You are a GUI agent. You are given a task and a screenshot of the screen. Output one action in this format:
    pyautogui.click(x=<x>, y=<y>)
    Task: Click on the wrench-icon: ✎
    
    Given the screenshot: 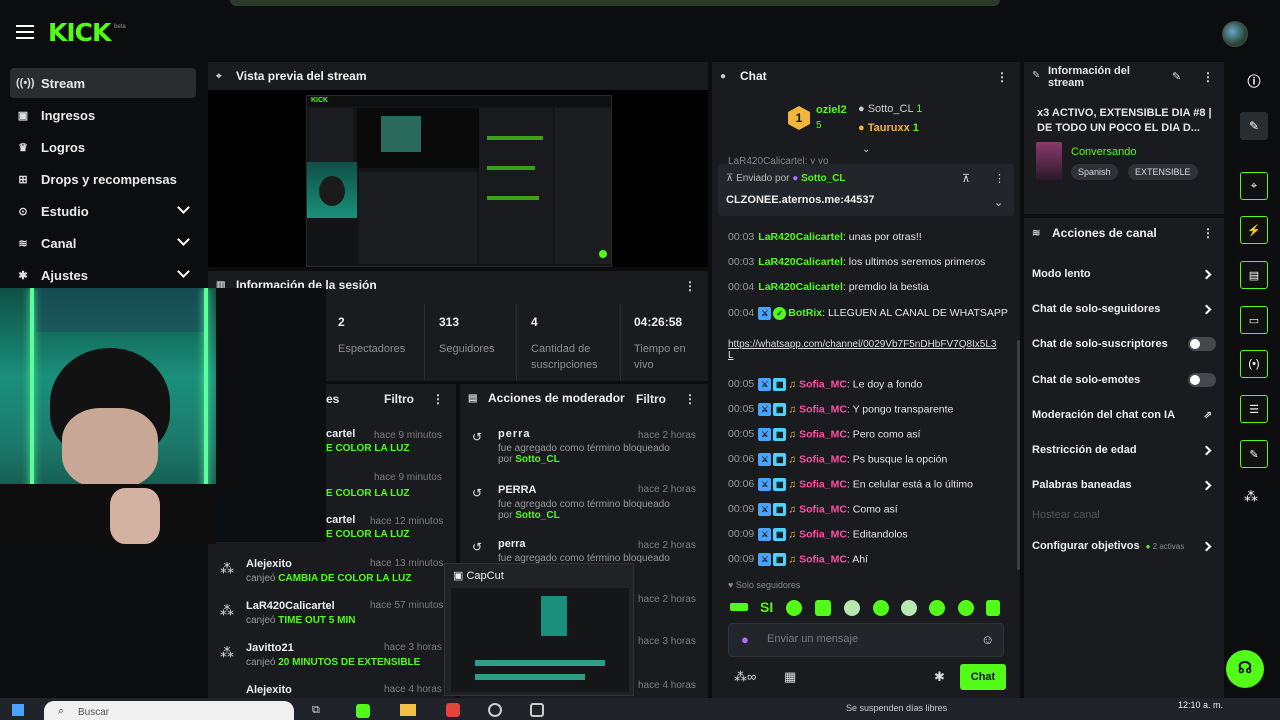 What is the action you would take?
    pyautogui.click(x=1254, y=454)
    